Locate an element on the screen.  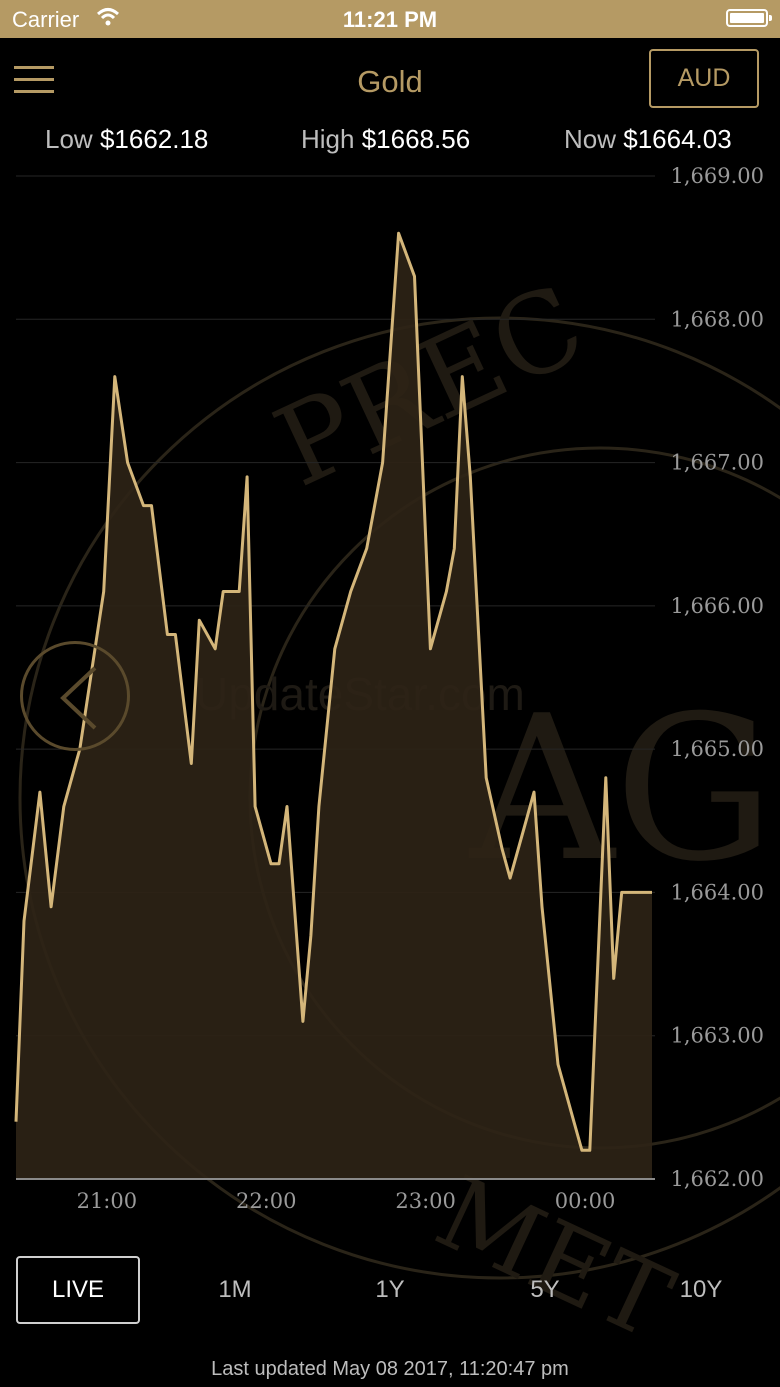
y-tick-label: 1,663.00 is located at coordinates (717, 1036).